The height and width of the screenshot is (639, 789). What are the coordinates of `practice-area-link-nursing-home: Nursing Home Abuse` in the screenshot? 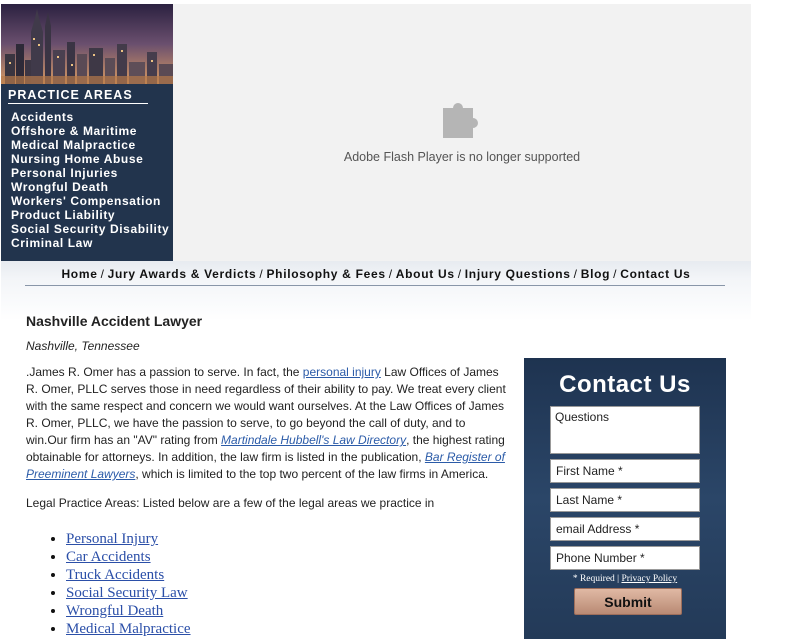 It's located at (90, 159).